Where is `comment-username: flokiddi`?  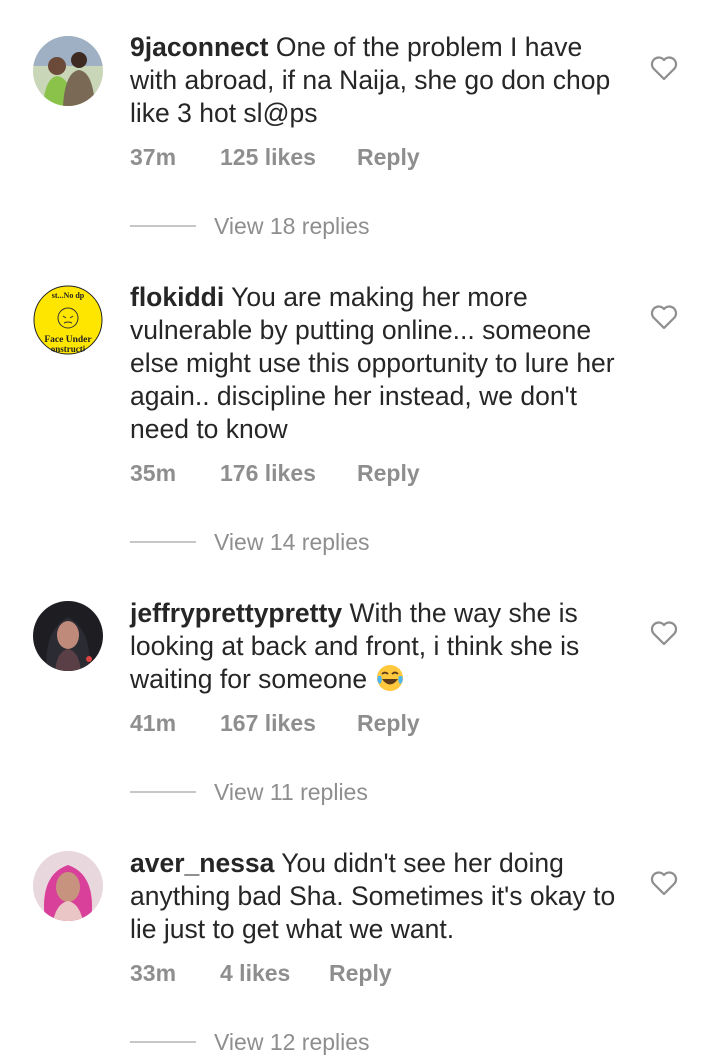 comment-username: flokiddi is located at coordinates (177, 297).